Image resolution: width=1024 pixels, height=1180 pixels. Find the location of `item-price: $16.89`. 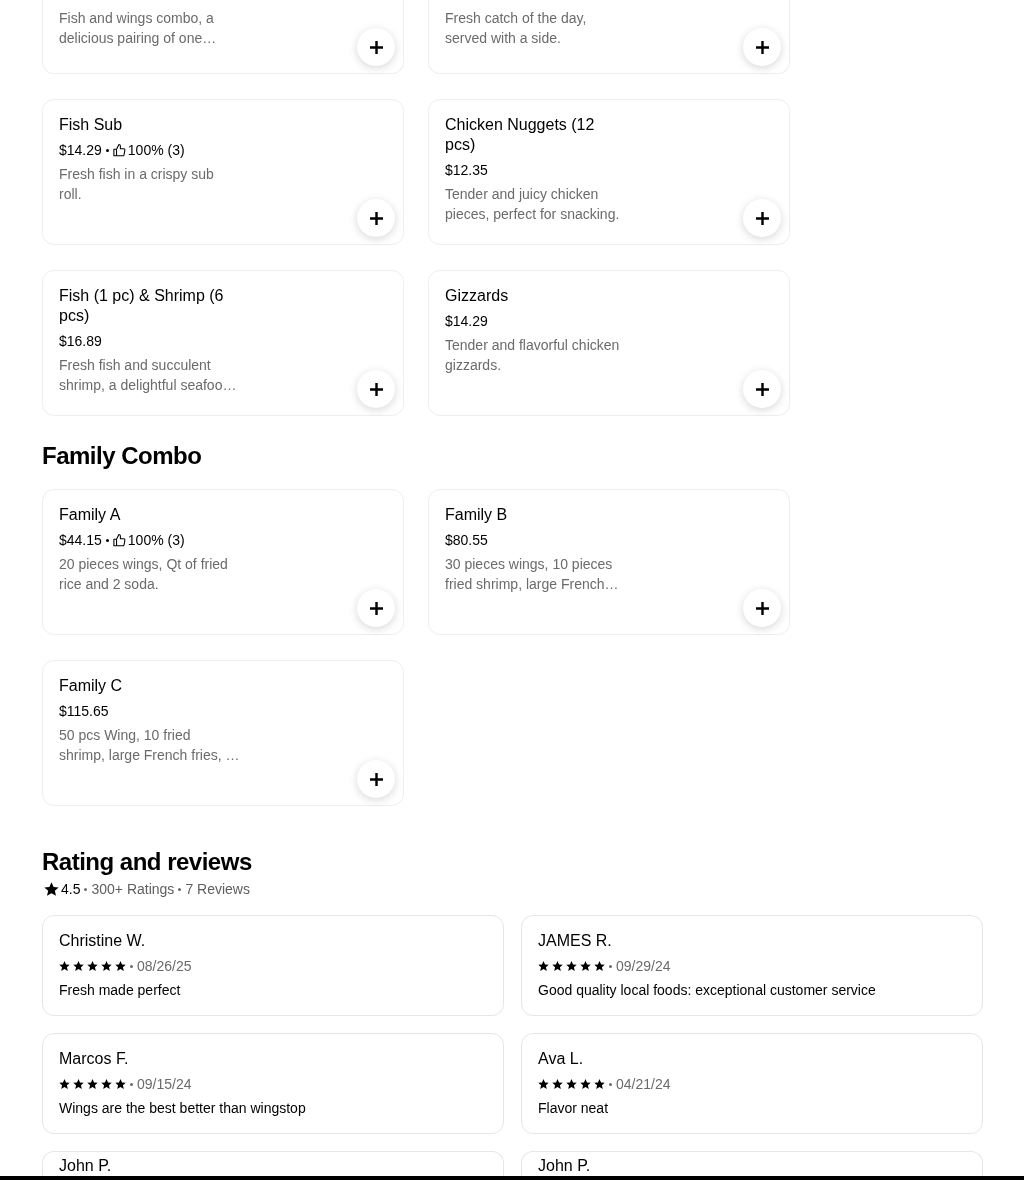

item-price: $16.89 is located at coordinates (80, 341).